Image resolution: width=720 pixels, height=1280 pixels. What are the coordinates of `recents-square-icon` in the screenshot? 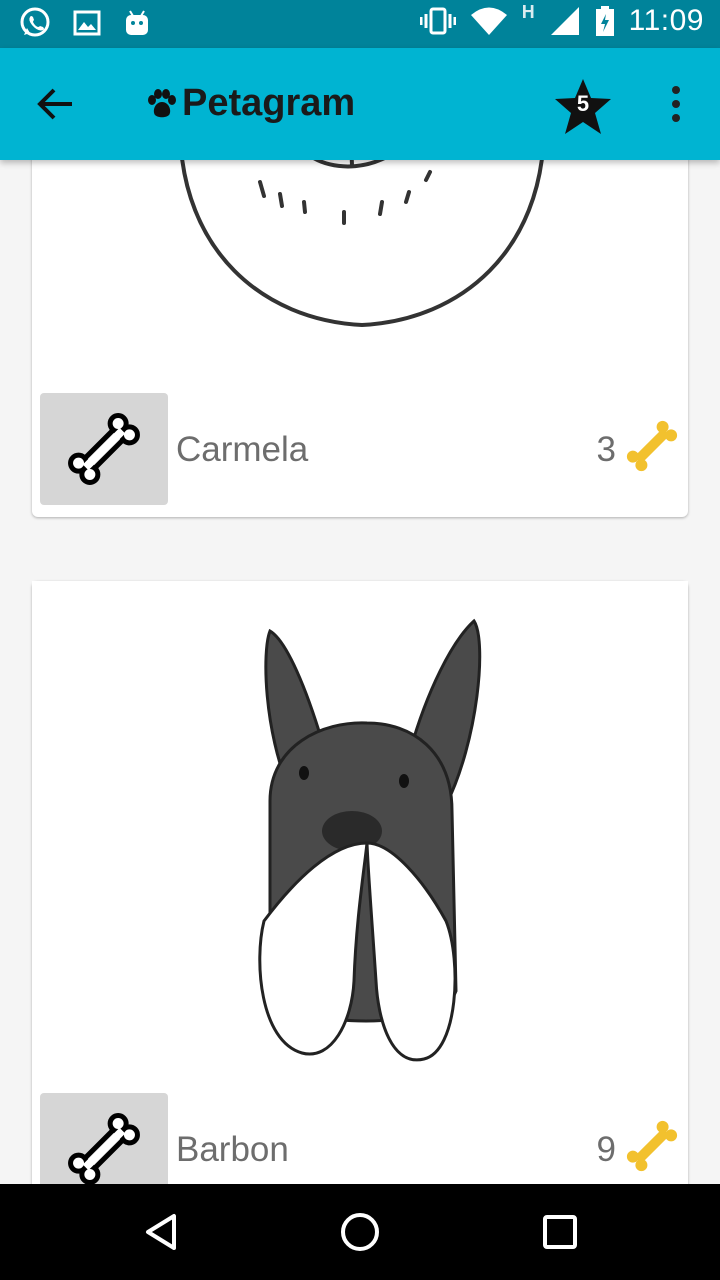 It's located at (560, 1232).